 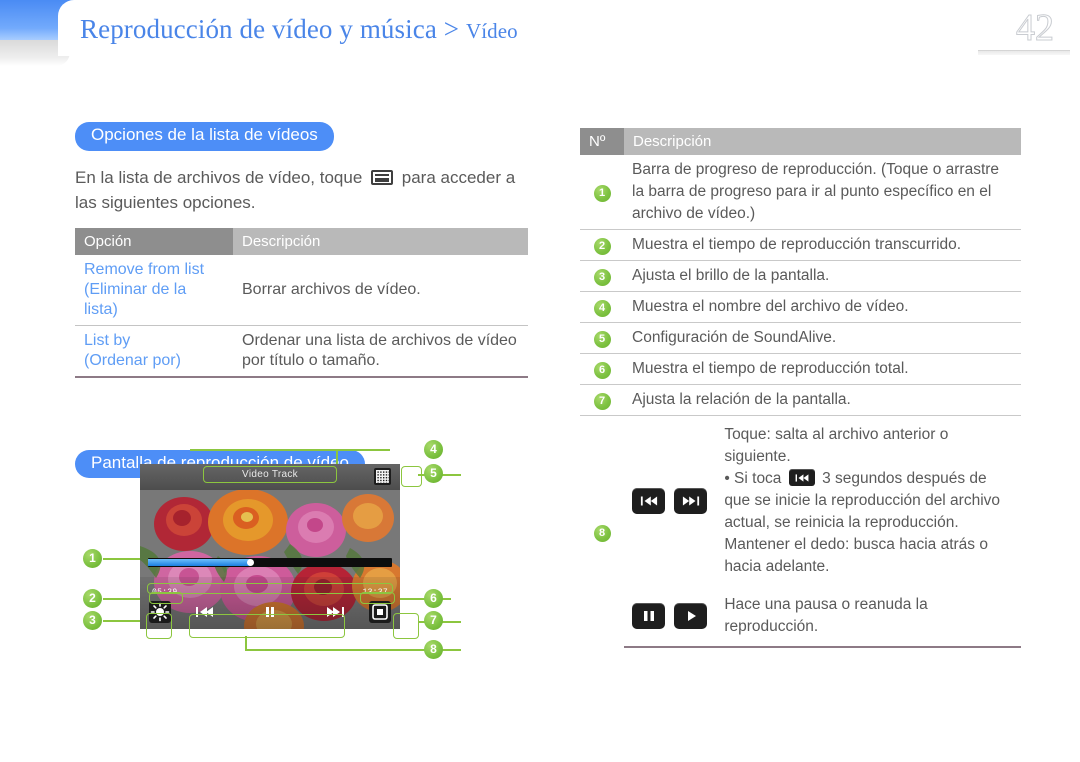 What do you see at coordinates (691, 501) in the screenshot?
I see `next-track-icon` at bounding box center [691, 501].